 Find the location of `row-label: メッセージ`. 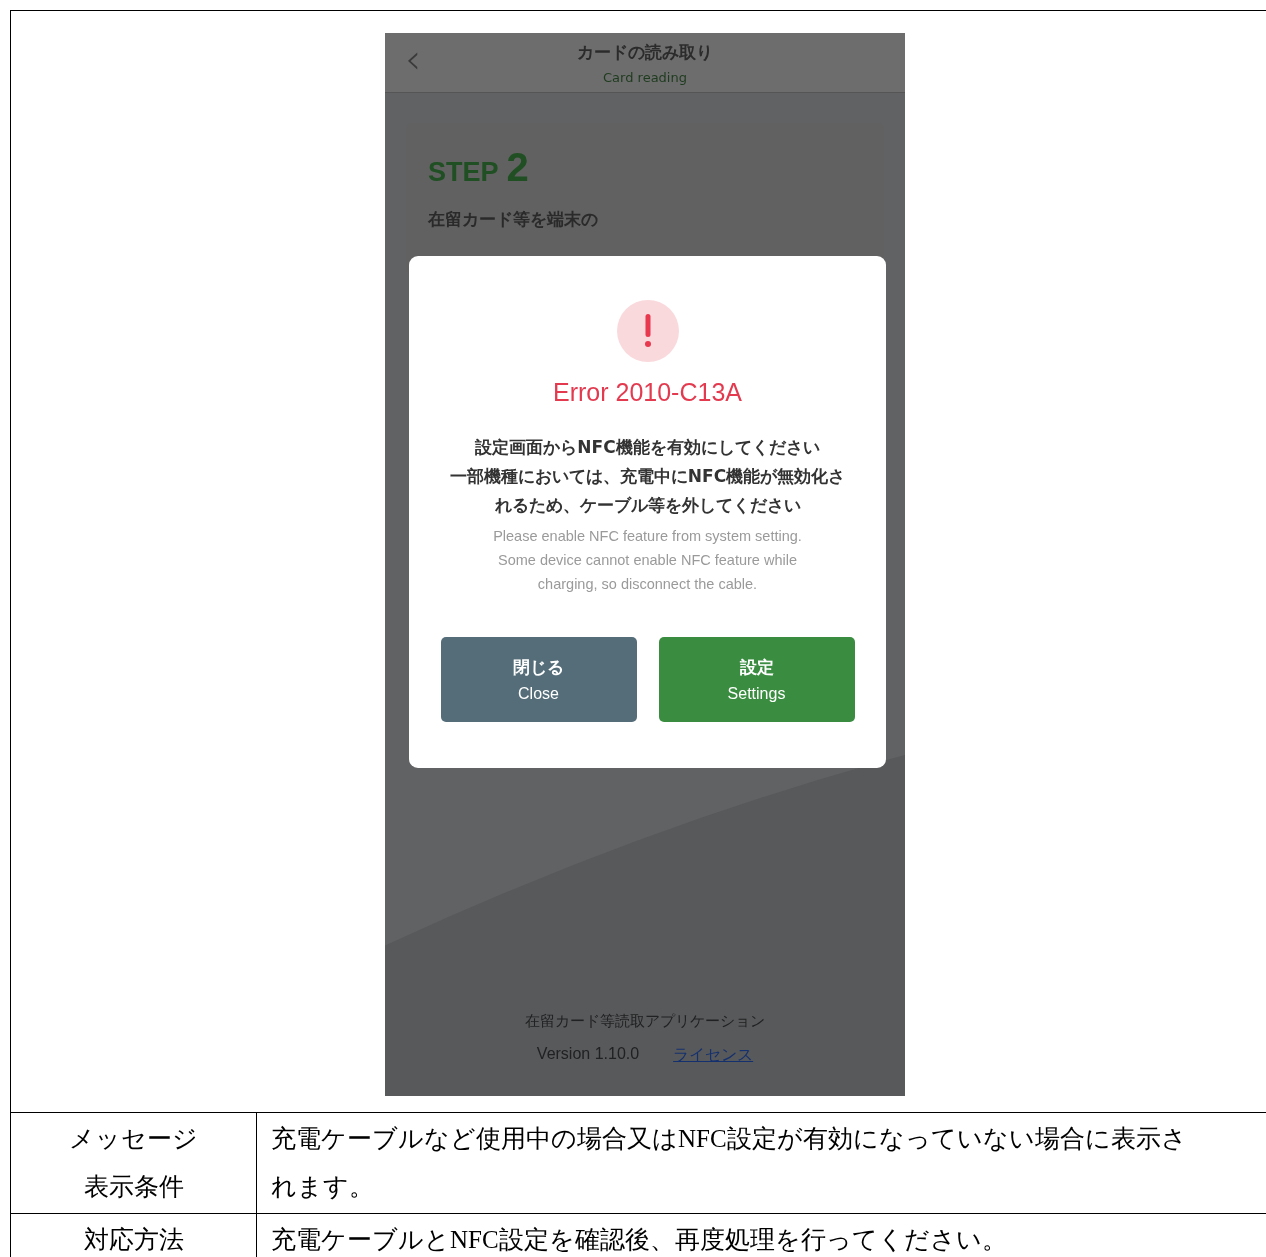

row-label: メッセージ is located at coordinates (133, 1139).